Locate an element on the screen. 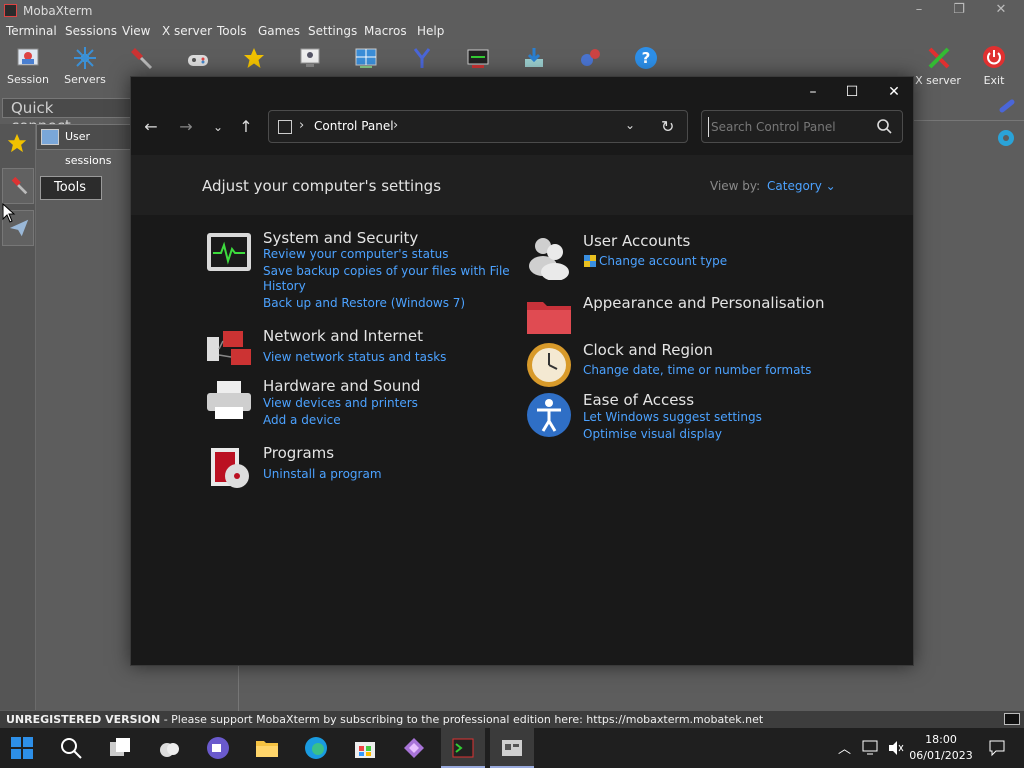 This screenshot has height=768, width=1024. taskbar-search-button is located at coordinates (71, 748).